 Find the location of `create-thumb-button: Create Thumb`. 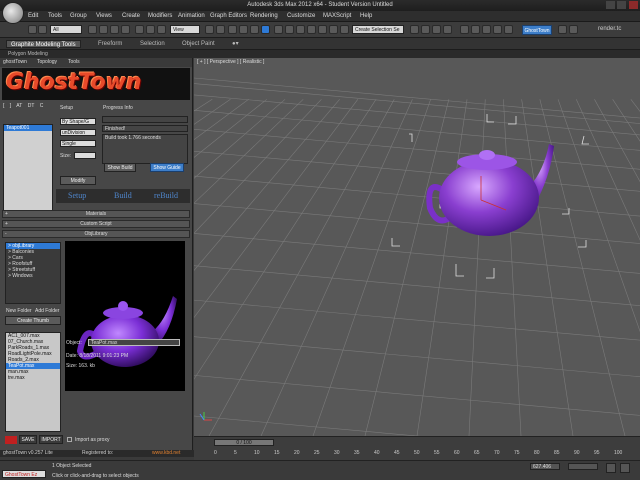

create-thumb-button: Create Thumb is located at coordinates (33, 320).